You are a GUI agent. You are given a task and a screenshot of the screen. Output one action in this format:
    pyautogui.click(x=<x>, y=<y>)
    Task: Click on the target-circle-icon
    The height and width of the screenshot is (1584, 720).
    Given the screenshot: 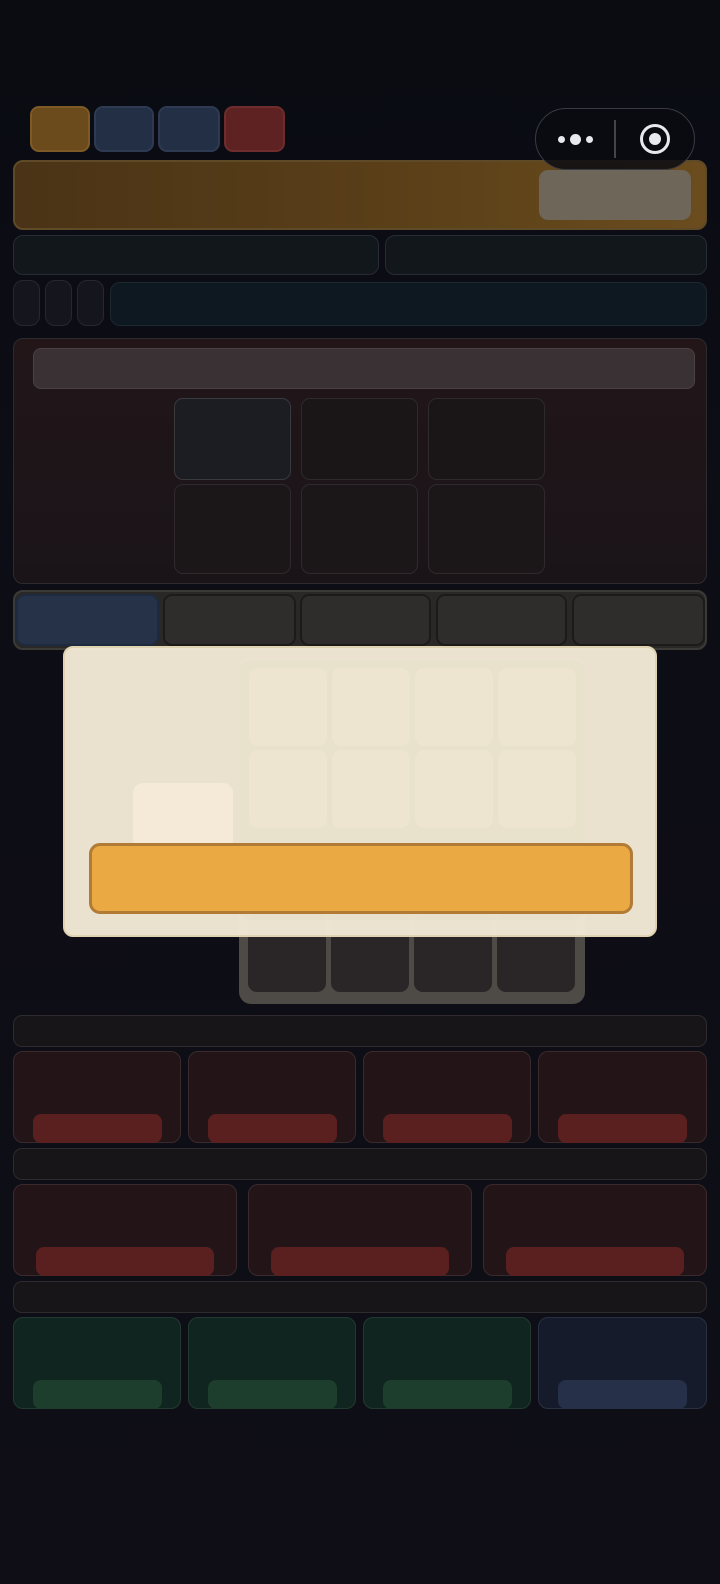 What is the action you would take?
    pyautogui.click(x=654, y=139)
    